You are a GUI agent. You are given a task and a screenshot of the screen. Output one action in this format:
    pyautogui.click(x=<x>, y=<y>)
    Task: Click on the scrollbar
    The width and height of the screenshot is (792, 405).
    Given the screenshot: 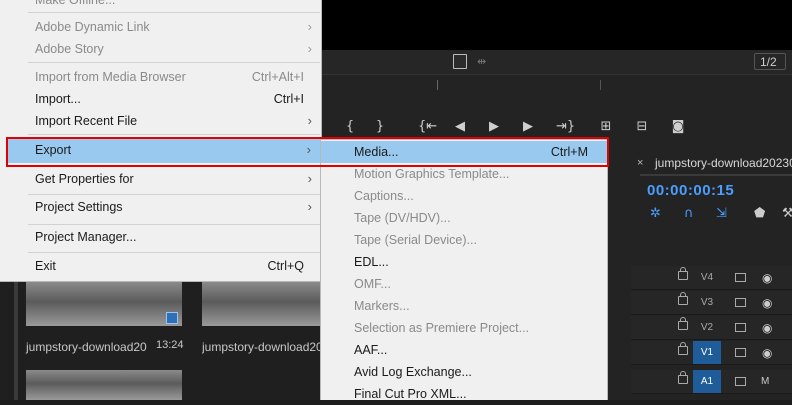 What is the action you would take?
    pyautogui.click(x=16, y=341)
    